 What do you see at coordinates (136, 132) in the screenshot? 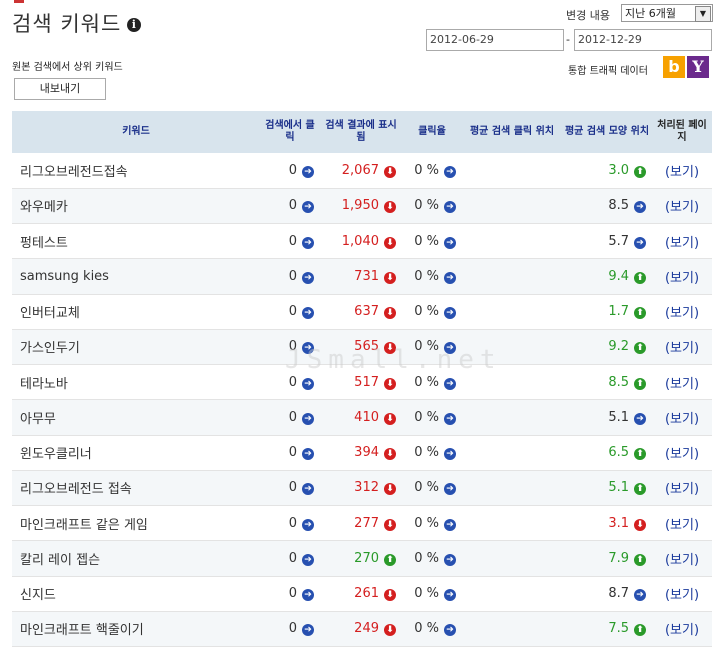
I see `col-header-keyword: 키워드` at bounding box center [136, 132].